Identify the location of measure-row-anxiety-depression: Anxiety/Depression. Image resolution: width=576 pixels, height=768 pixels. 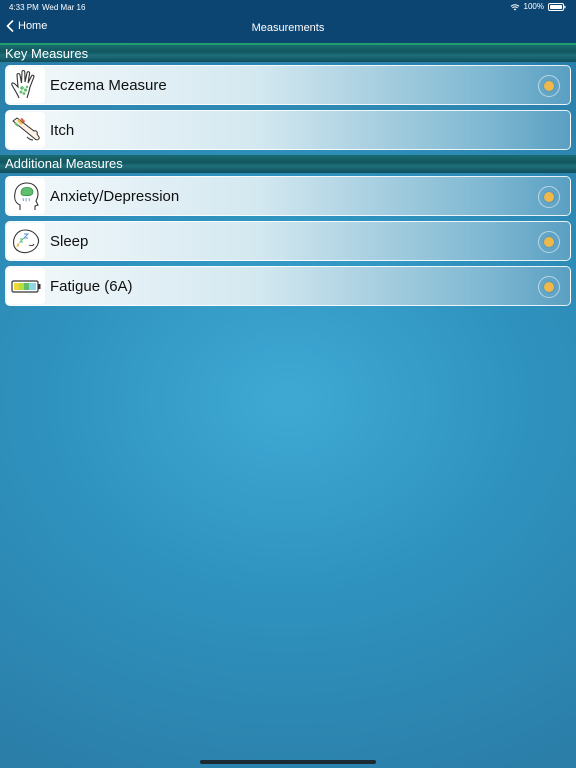
(288, 196).